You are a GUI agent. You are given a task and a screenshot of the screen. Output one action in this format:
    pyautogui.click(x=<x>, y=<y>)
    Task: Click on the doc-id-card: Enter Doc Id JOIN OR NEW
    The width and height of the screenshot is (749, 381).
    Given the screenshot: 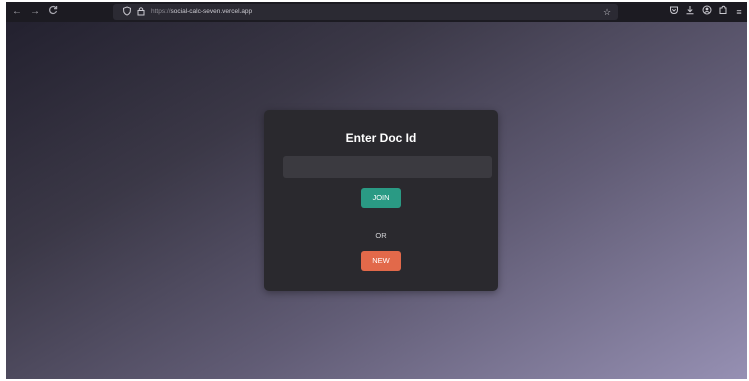 What is the action you would take?
    pyautogui.click(x=381, y=200)
    